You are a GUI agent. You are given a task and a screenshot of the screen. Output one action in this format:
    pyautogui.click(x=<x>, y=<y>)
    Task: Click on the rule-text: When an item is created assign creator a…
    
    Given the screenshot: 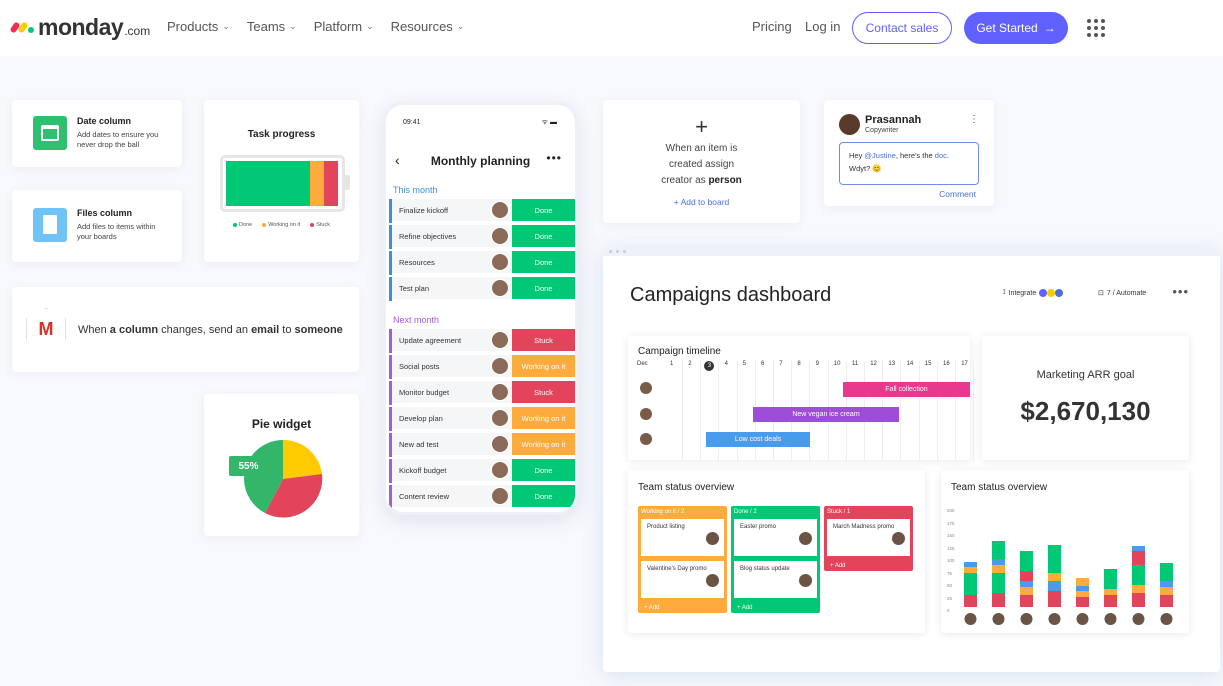 What is the action you would take?
    pyautogui.click(x=701, y=164)
    